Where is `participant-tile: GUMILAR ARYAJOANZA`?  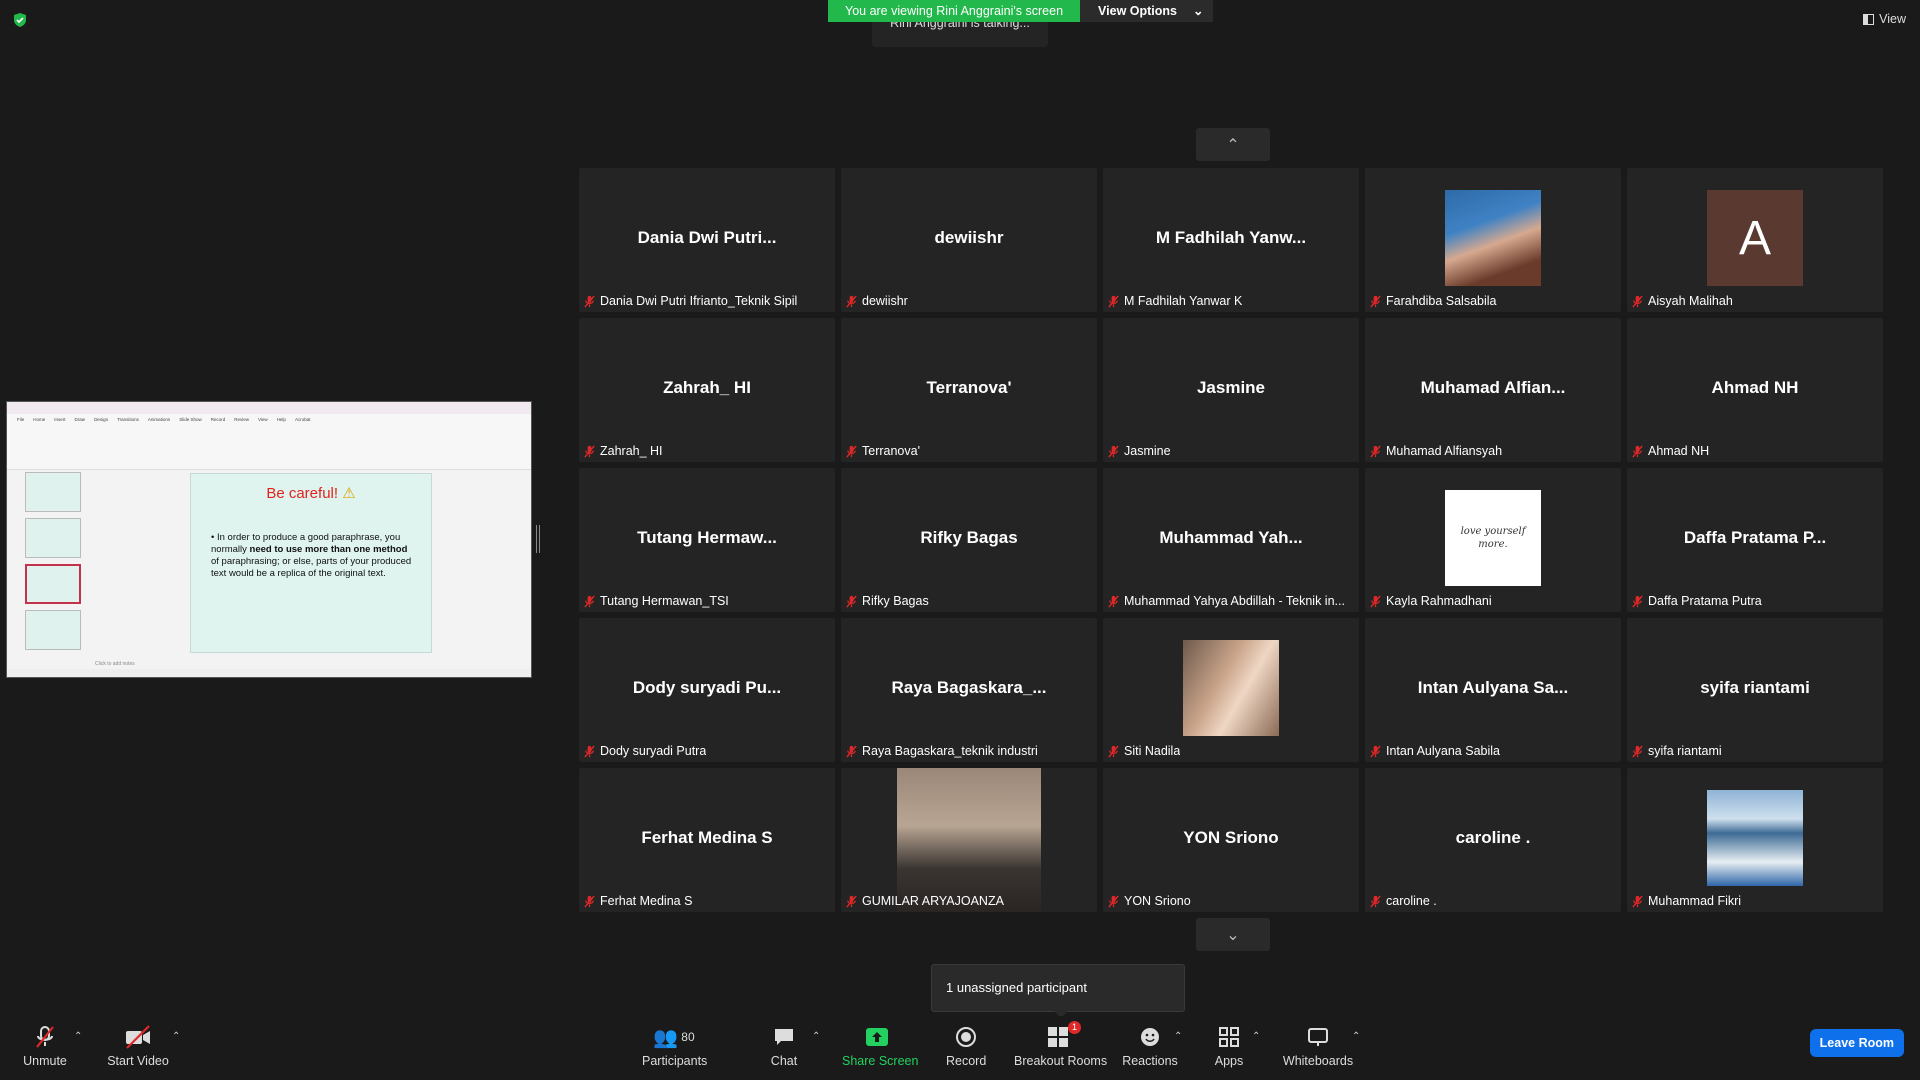 participant-tile: GUMILAR ARYAJOANZA is located at coordinates (969, 840).